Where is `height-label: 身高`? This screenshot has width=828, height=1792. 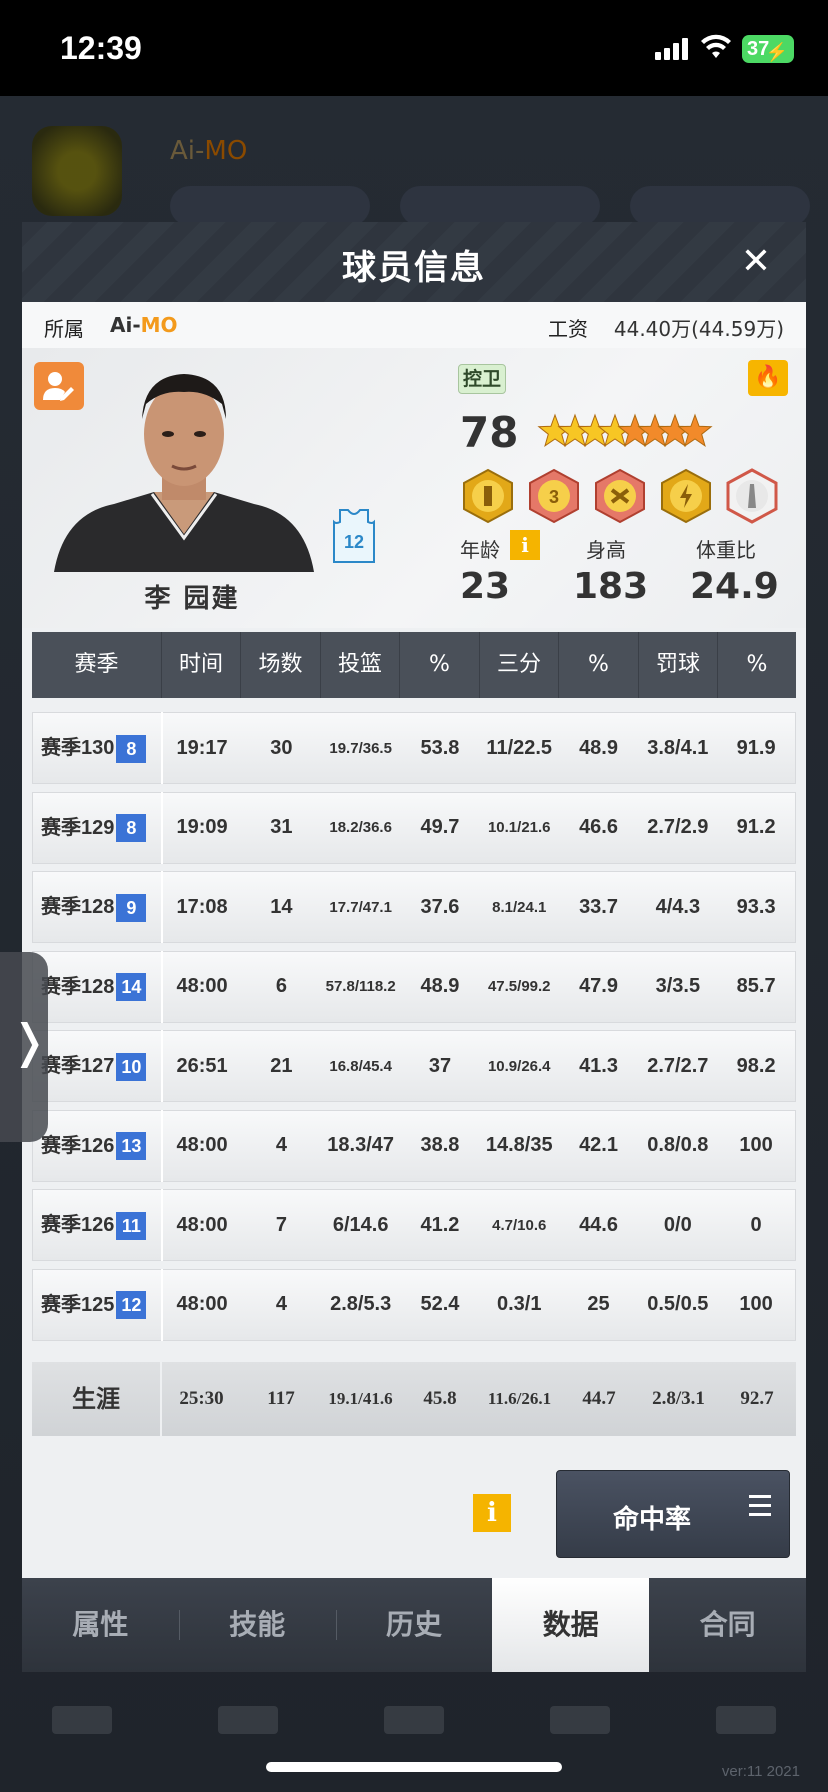
height-label: 身高 is located at coordinates (606, 550).